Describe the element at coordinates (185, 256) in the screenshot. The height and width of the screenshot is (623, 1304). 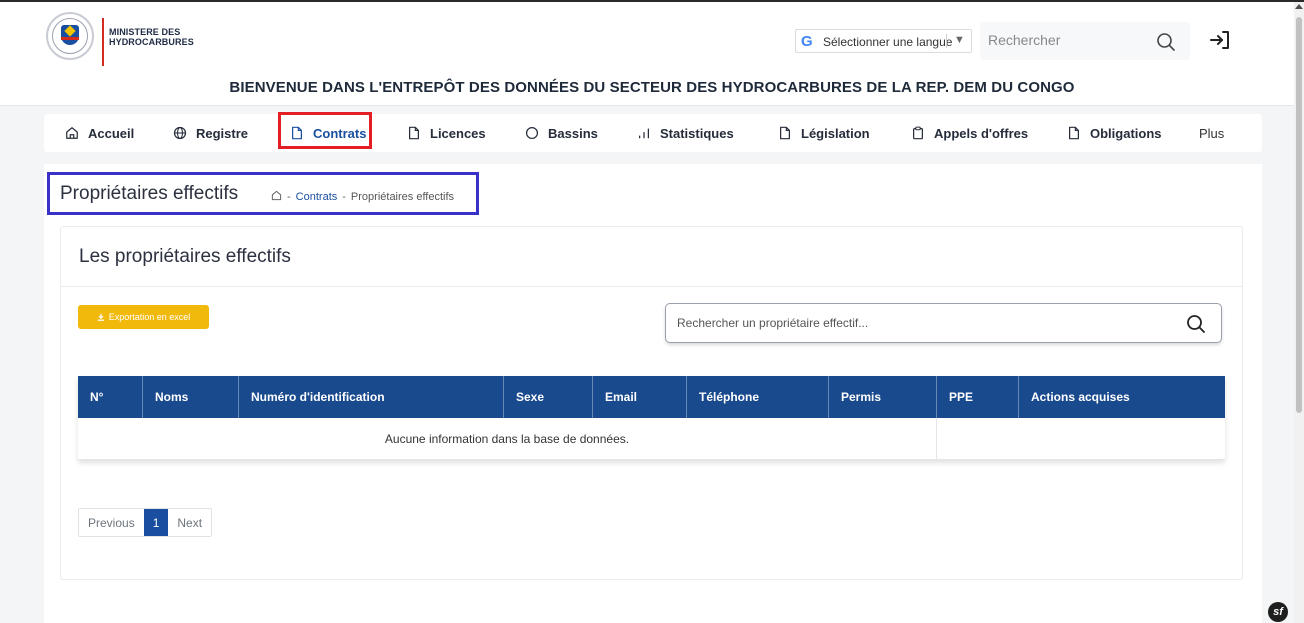
I see `section-title: Les propriétaires effectifs` at that location.